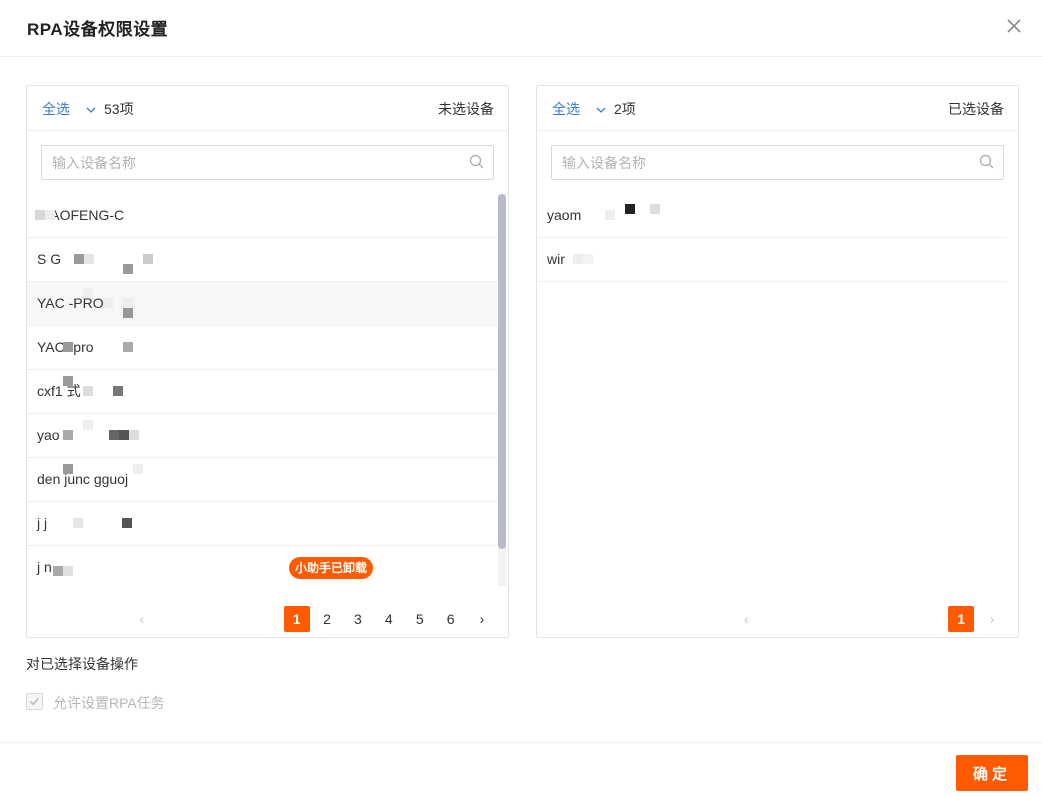 Image resolution: width=1042 pixels, height=796 pixels. Describe the element at coordinates (109, 703) in the screenshot. I see `checkbox-label: 允许设置RPA任务` at that location.